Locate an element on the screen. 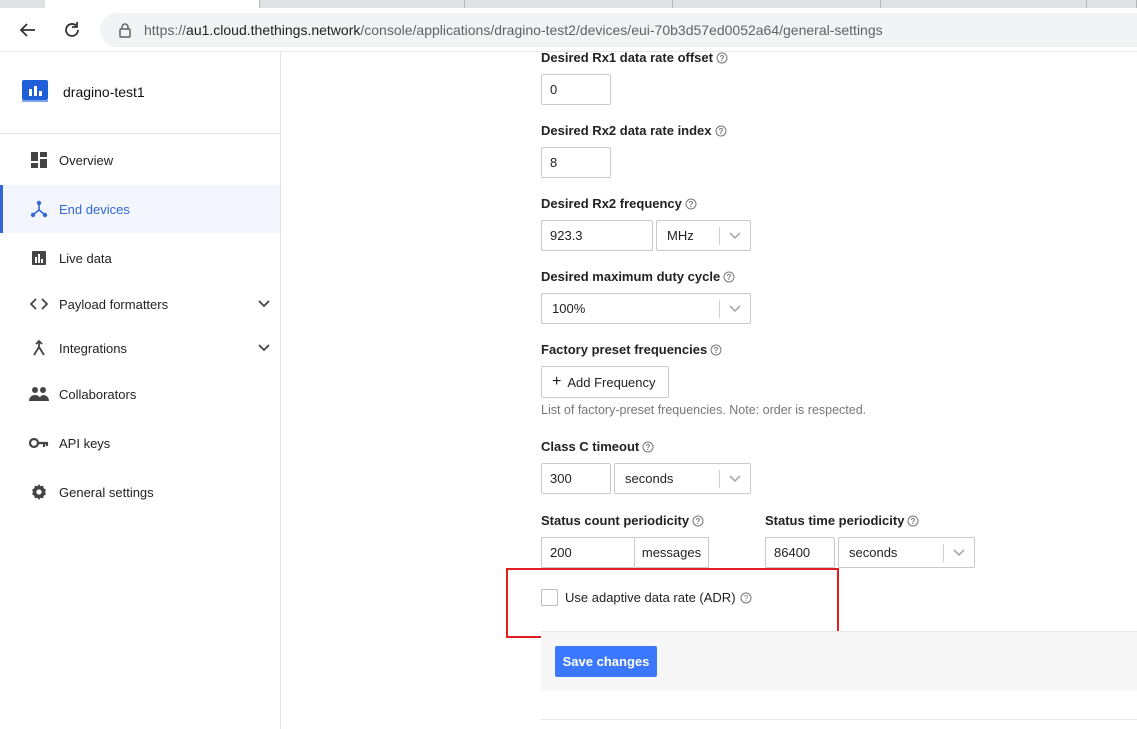 The height and width of the screenshot is (729, 1137). status-count-value: 200 is located at coordinates (561, 552).